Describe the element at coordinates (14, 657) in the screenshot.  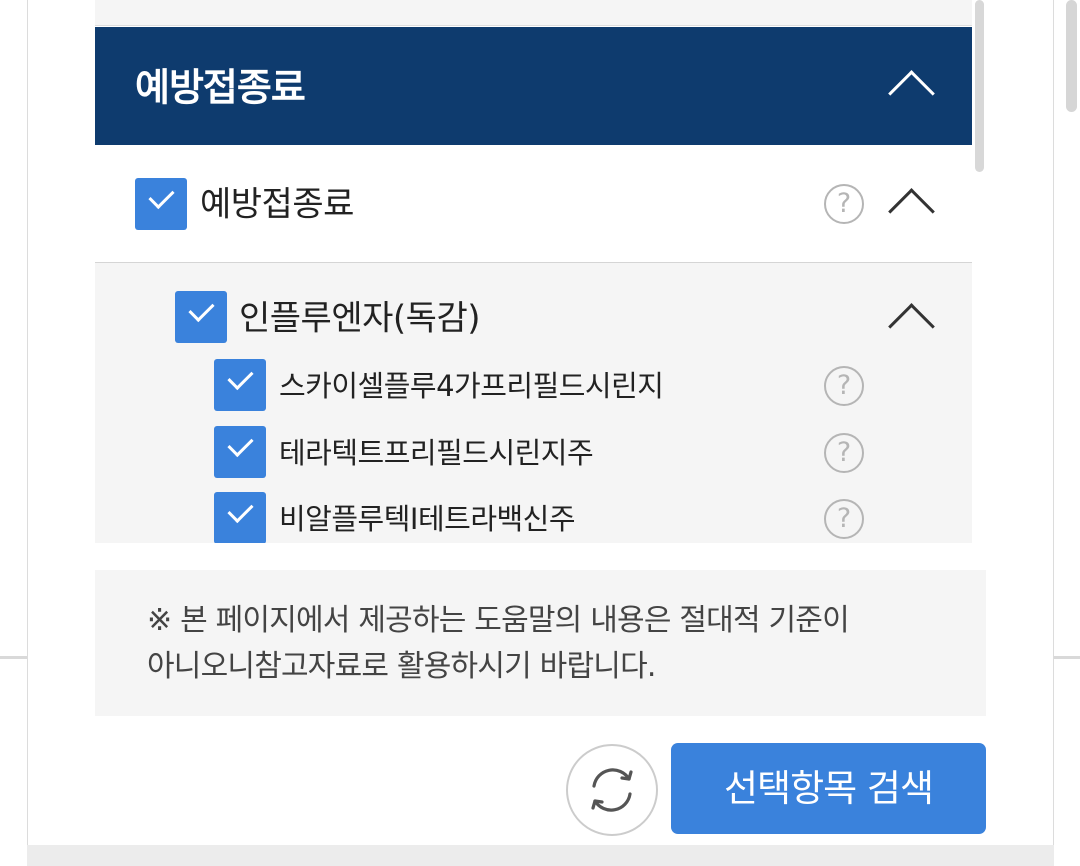
I see `backdrop-divider-left` at that location.